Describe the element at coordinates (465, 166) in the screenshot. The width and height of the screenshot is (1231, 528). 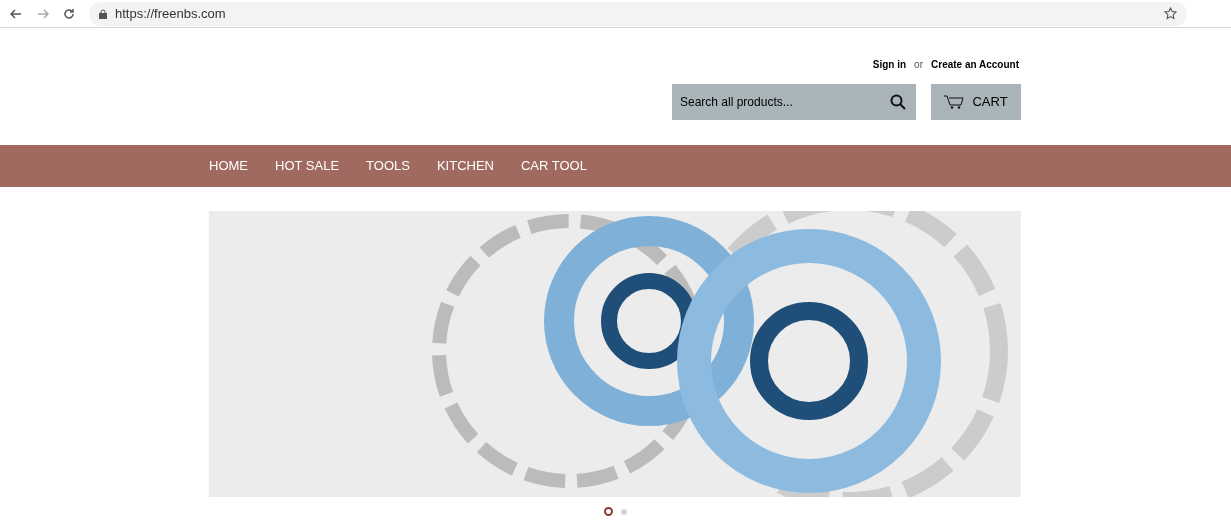
I see `nav-link: KITCHEN` at that location.